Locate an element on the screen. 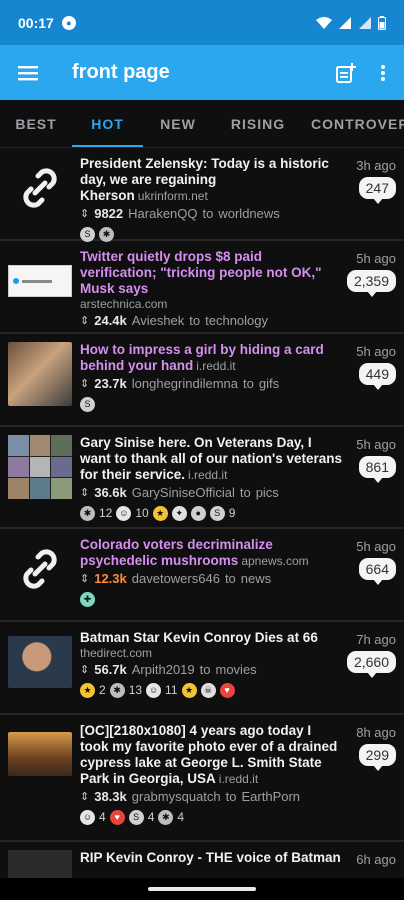 Image resolution: width=404 pixels, height=900 pixels. cat-award-icon: ● is located at coordinates (198, 513).